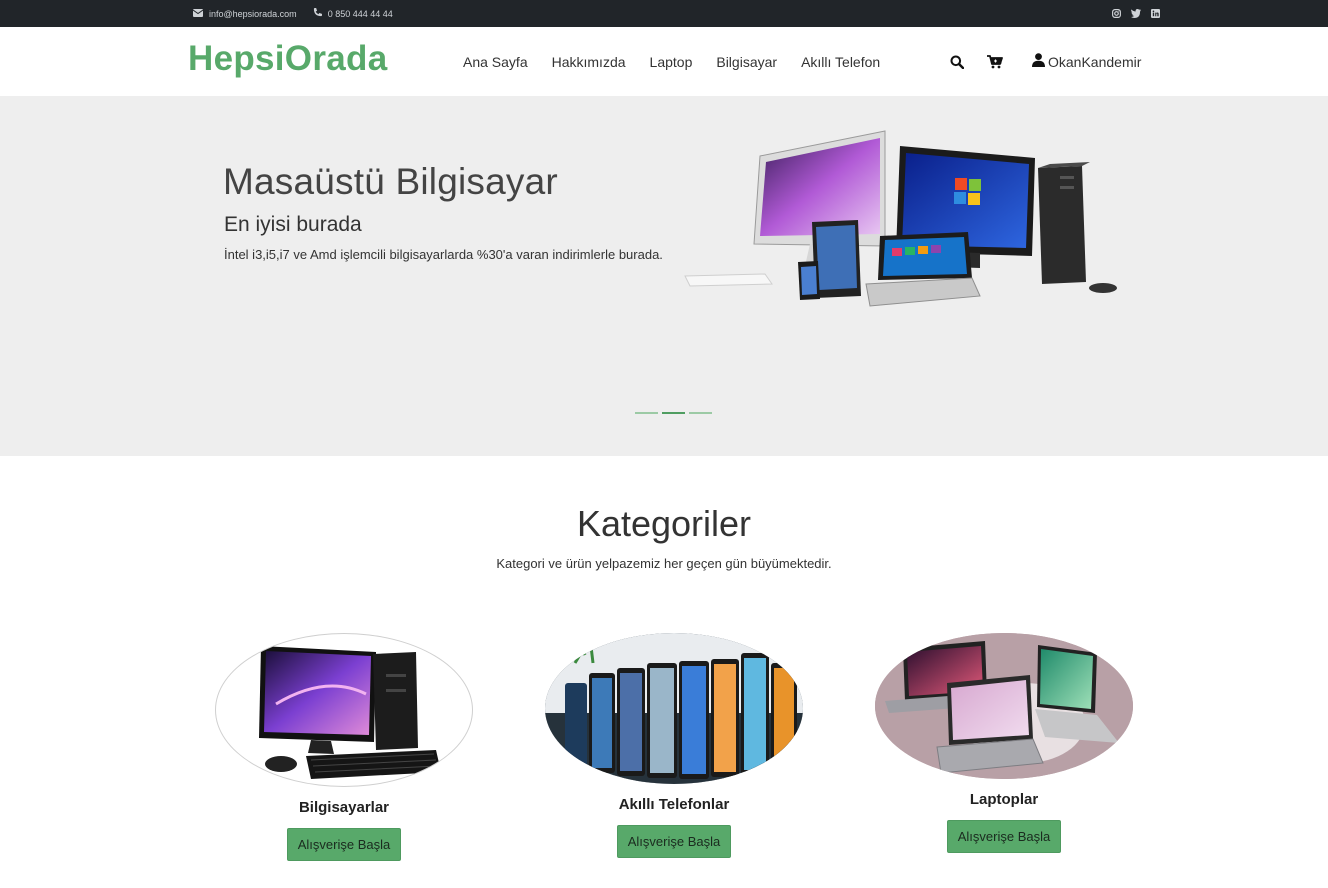  What do you see at coordinates (1095, 61) in the screenshot?
I see `user-name: OkanKandemir` at bounding box center [1095, 61].